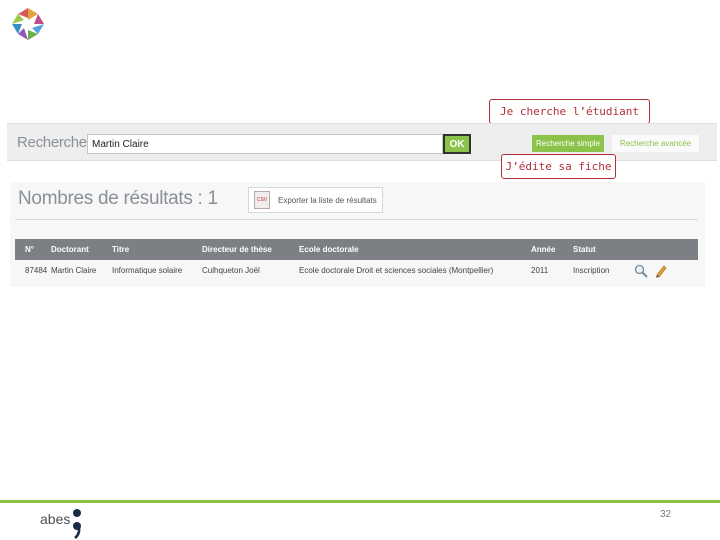 The width and height of the screenshot is (720, 540). What do you see at coordinates (540, 270) in the screenshot?
I see `cell-annee: 2011` at bounding box center [540, 270].